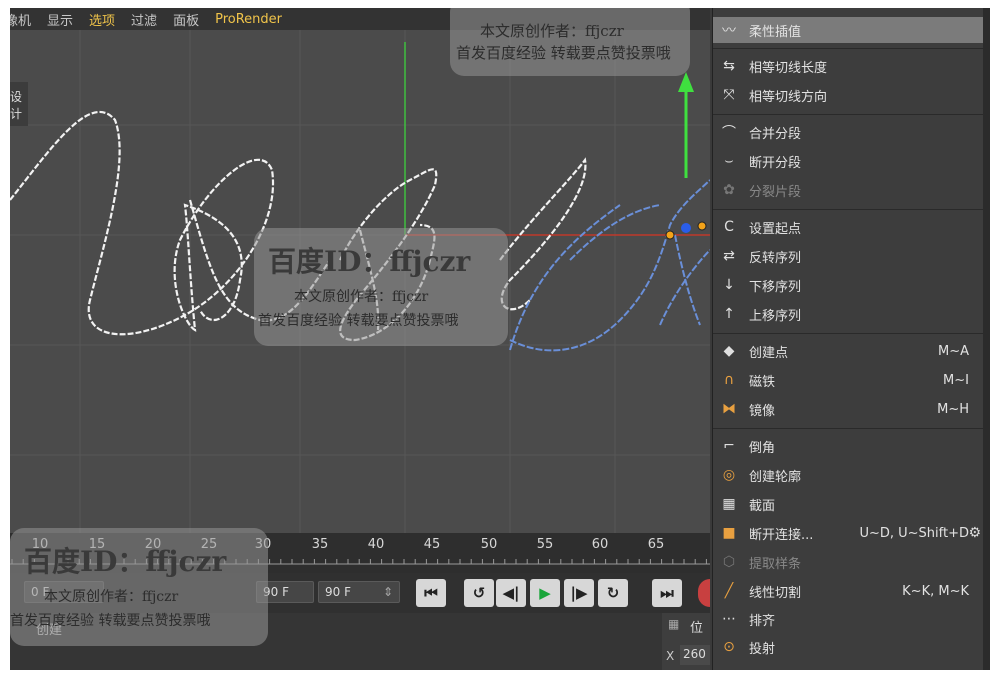  I want to click on menu-item: ╱ 线性切割 K~K, M~K, so click(848, 591).